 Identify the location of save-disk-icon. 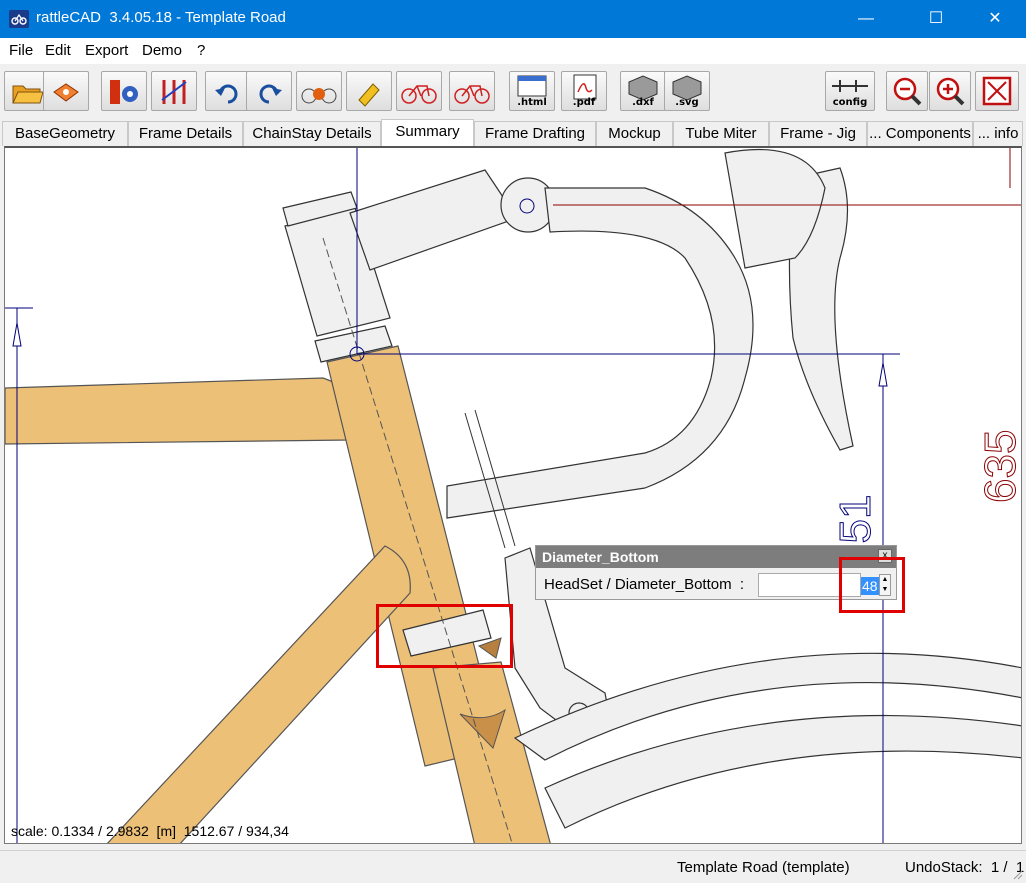
(66, 92).